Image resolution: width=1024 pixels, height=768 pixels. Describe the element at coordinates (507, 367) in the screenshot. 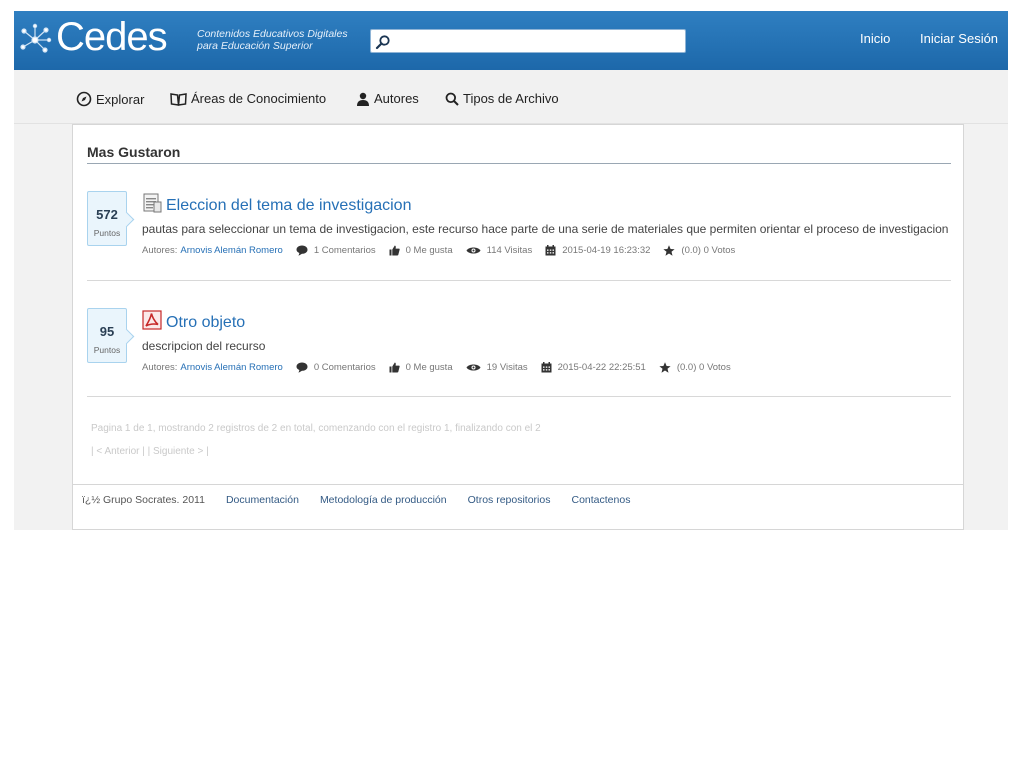

I see `visits-count: 19 Visitas` at that location.